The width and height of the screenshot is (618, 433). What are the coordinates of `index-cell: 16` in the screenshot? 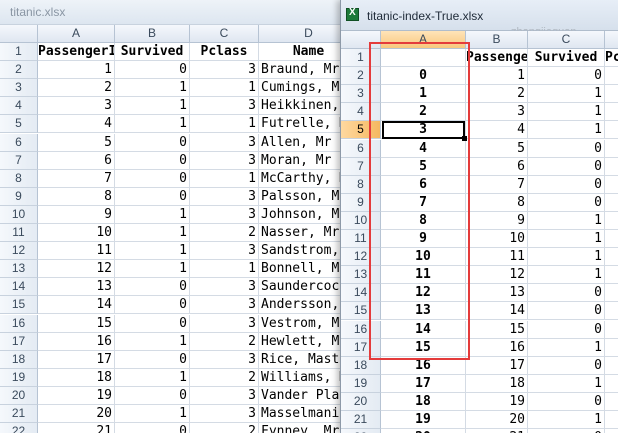 It's located at (423, 366).